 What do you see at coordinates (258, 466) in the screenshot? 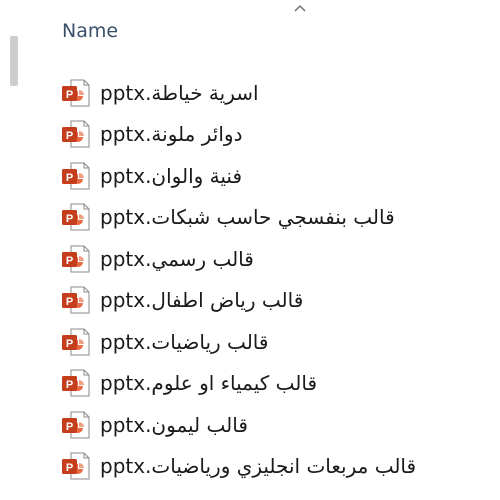
I see `file-name: قالب مربعات انجليزي ورياضيات.pptx` at bounding box center [258, 466].